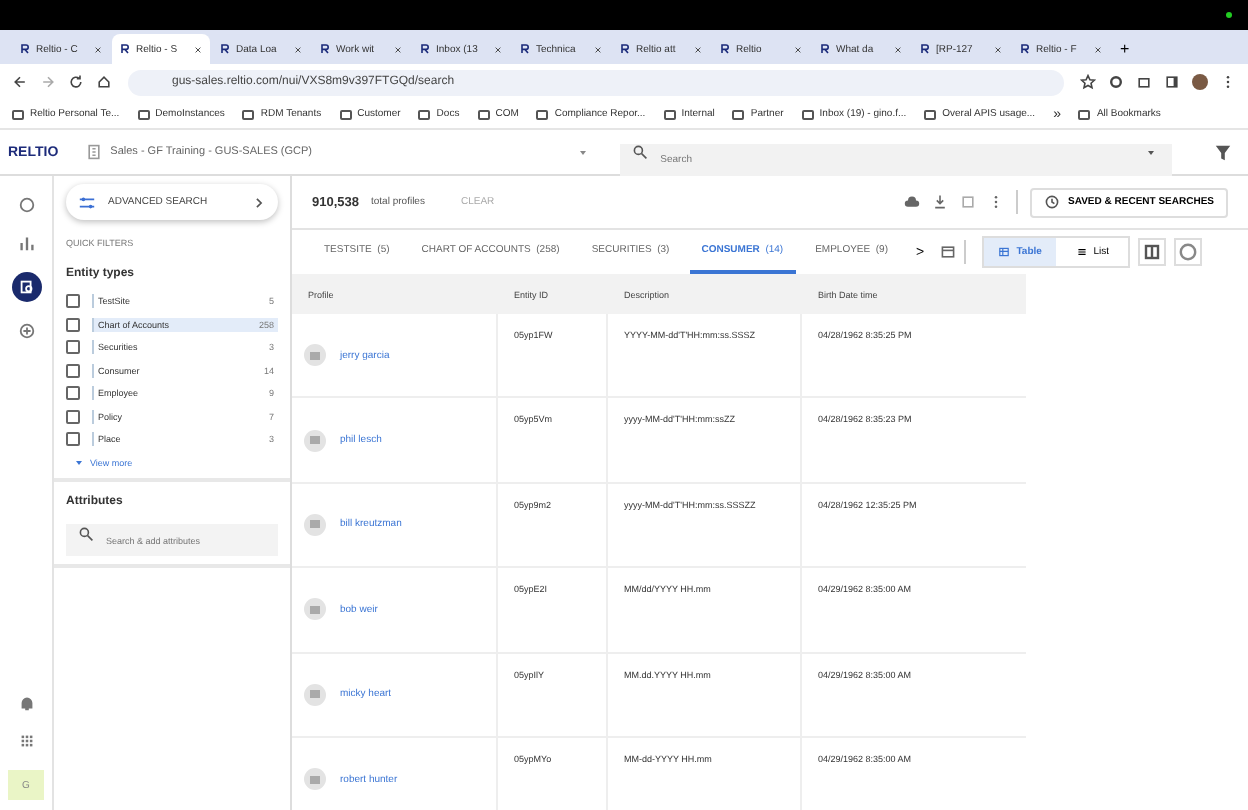  What do you see at coordinates (1004, 252) in the screenshot?
I see `table-icon` at bounding box center [1004, 252].